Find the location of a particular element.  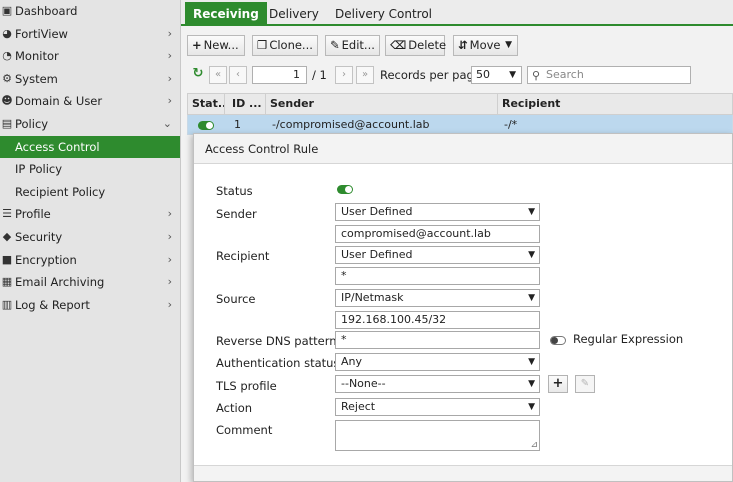

action-select: Reject ▼ is located at coordinates (437, 407).